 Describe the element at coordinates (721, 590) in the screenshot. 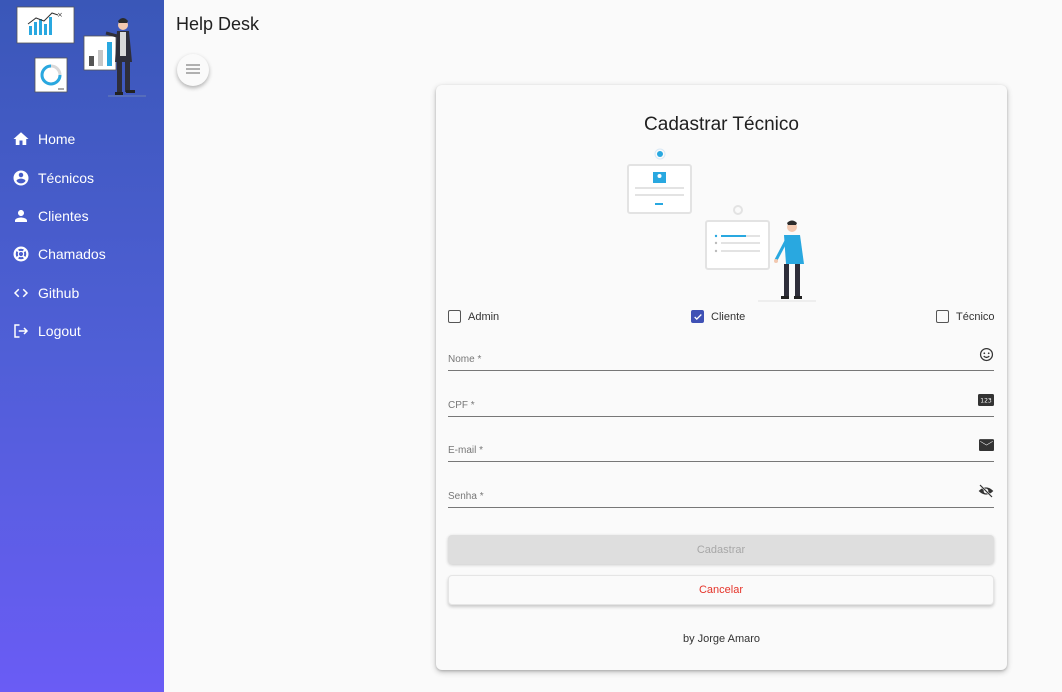

I see `cancelar-button: Cancelar` at that location.